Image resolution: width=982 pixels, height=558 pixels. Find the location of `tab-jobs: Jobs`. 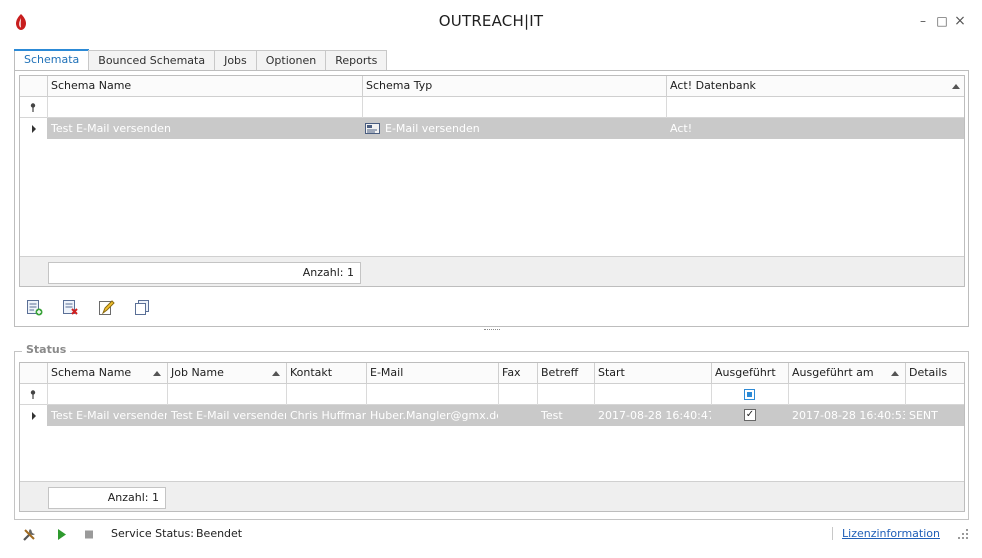

tab-jobs: Jobs is located at coordinates (235, 60).